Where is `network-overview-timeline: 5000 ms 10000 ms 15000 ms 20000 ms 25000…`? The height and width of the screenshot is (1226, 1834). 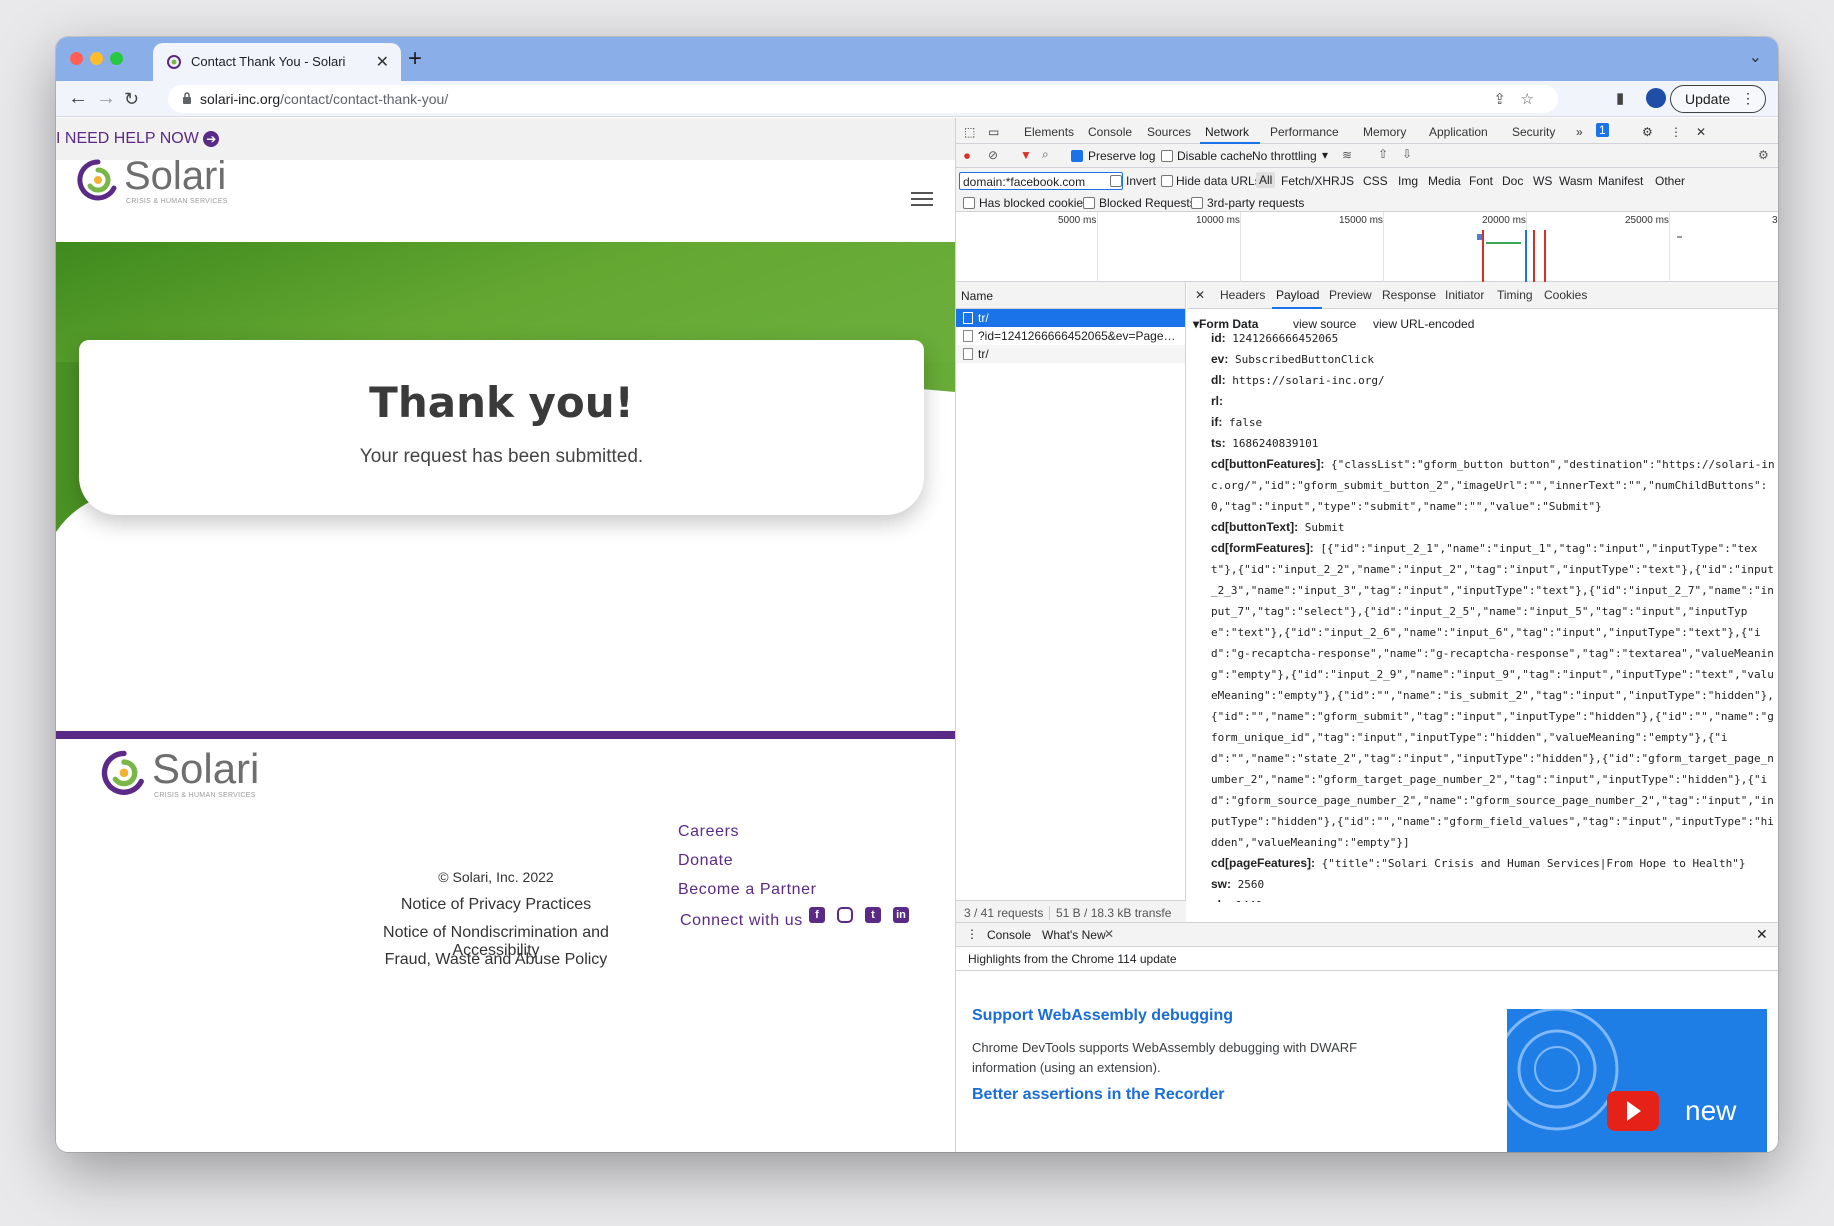
network-overview-timeline: 5000 ms 10000 ms 15000 ms 20000 ms 25000… is located at coordinates (1367, 247).